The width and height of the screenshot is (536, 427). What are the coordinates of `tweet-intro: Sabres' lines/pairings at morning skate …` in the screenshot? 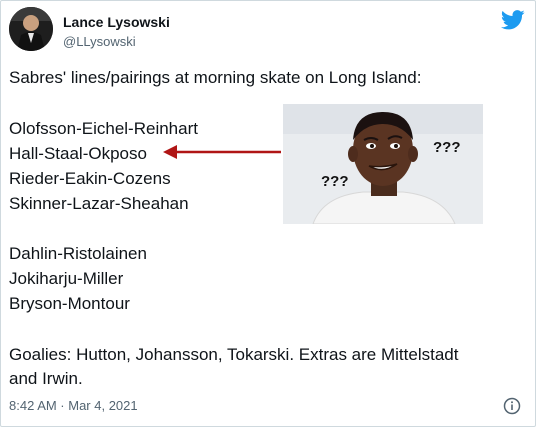 It's located at (215, 77).